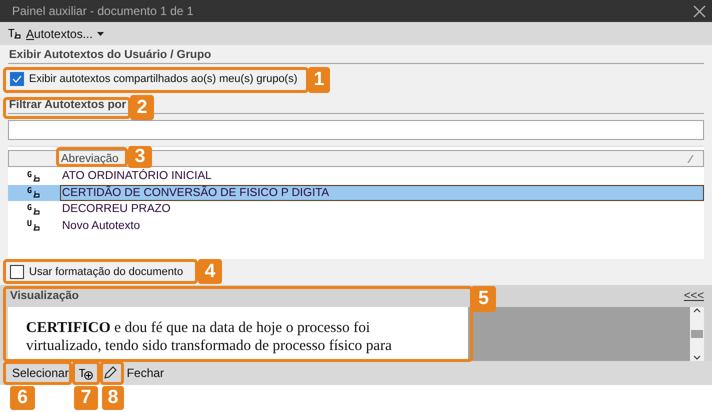 The width and height of the screenshot is (712, 412). What do you see at coordinates (694, 296) in the screenshot?
I see `collapse-link: <<<` at bounding box center [694, 296].